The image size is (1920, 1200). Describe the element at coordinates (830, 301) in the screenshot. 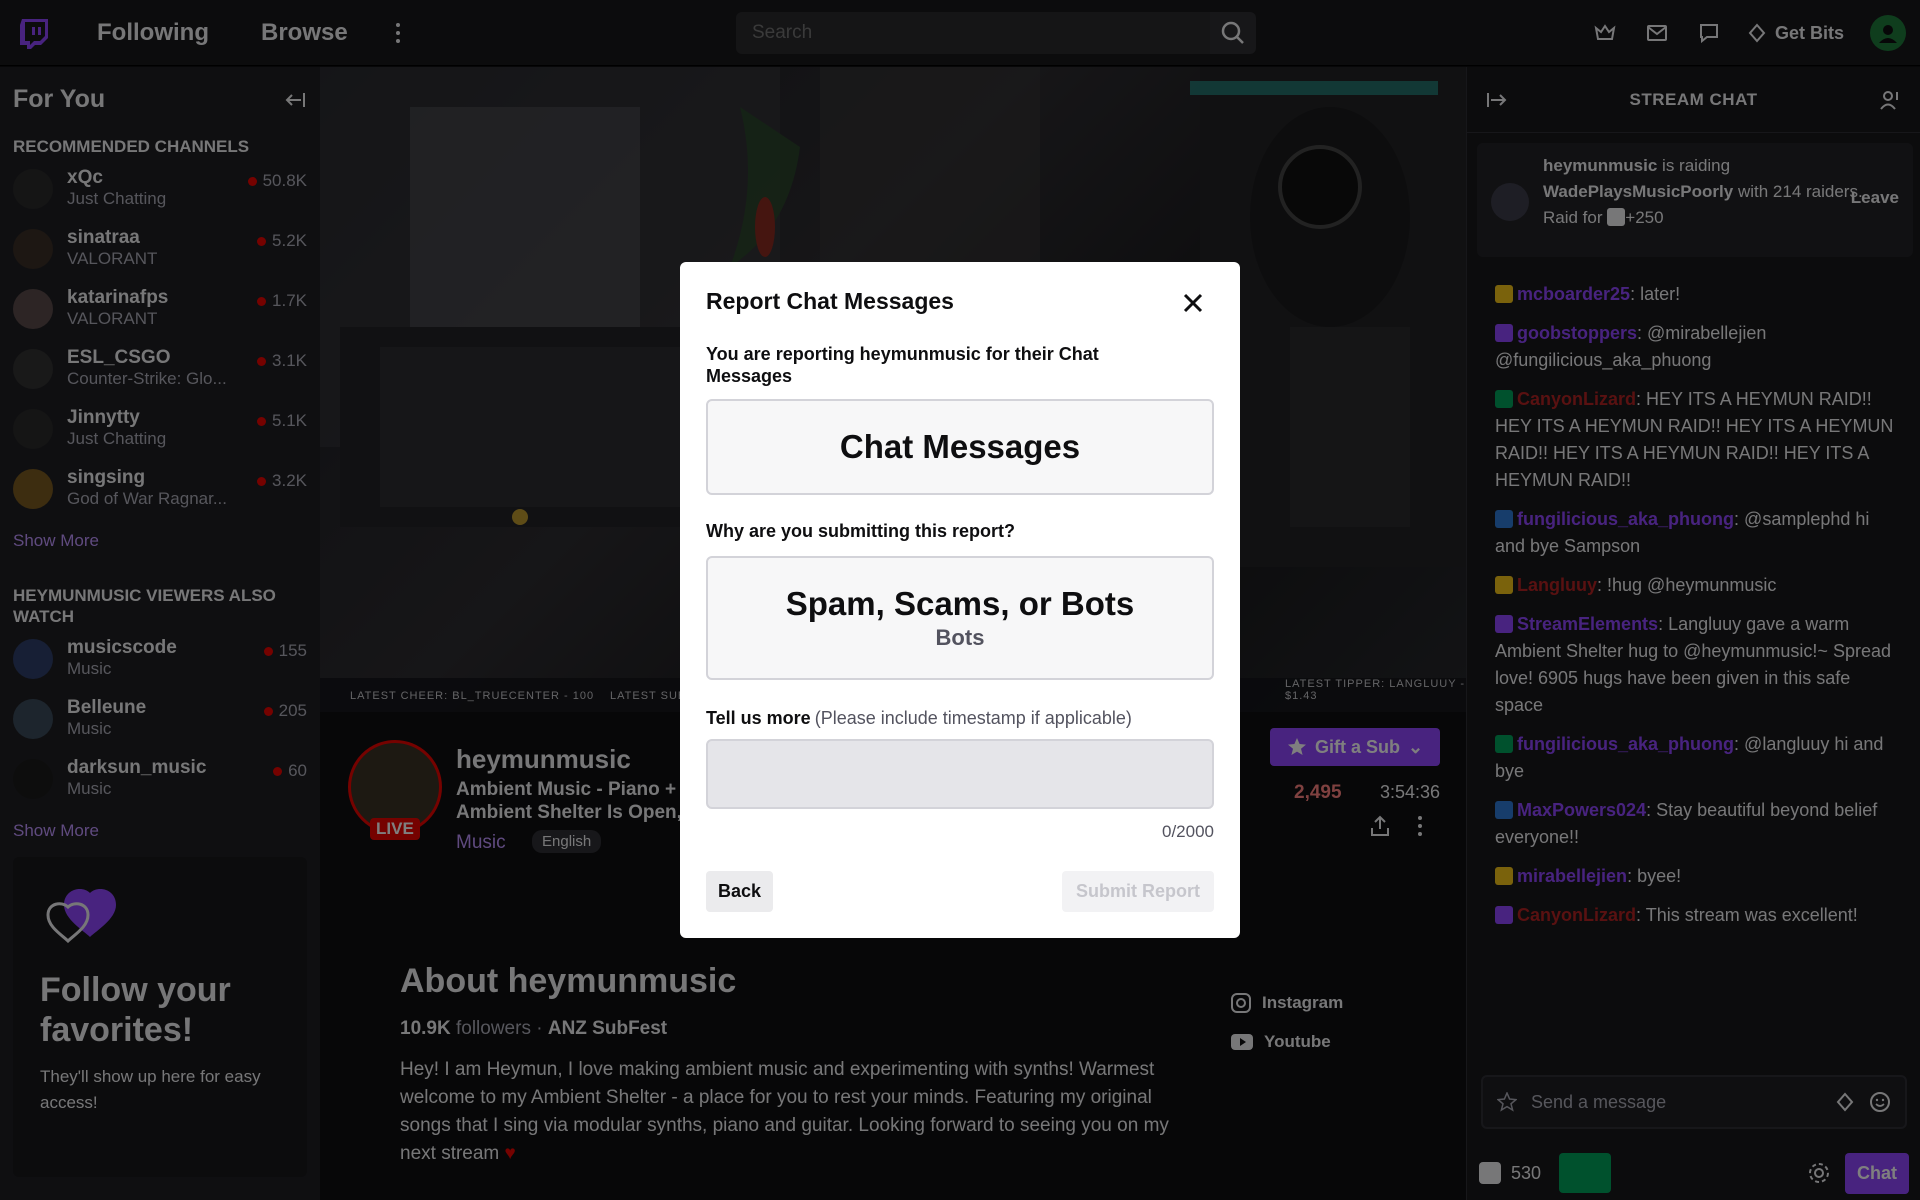

I see `modal-title: Report Chat Messages` at that location.